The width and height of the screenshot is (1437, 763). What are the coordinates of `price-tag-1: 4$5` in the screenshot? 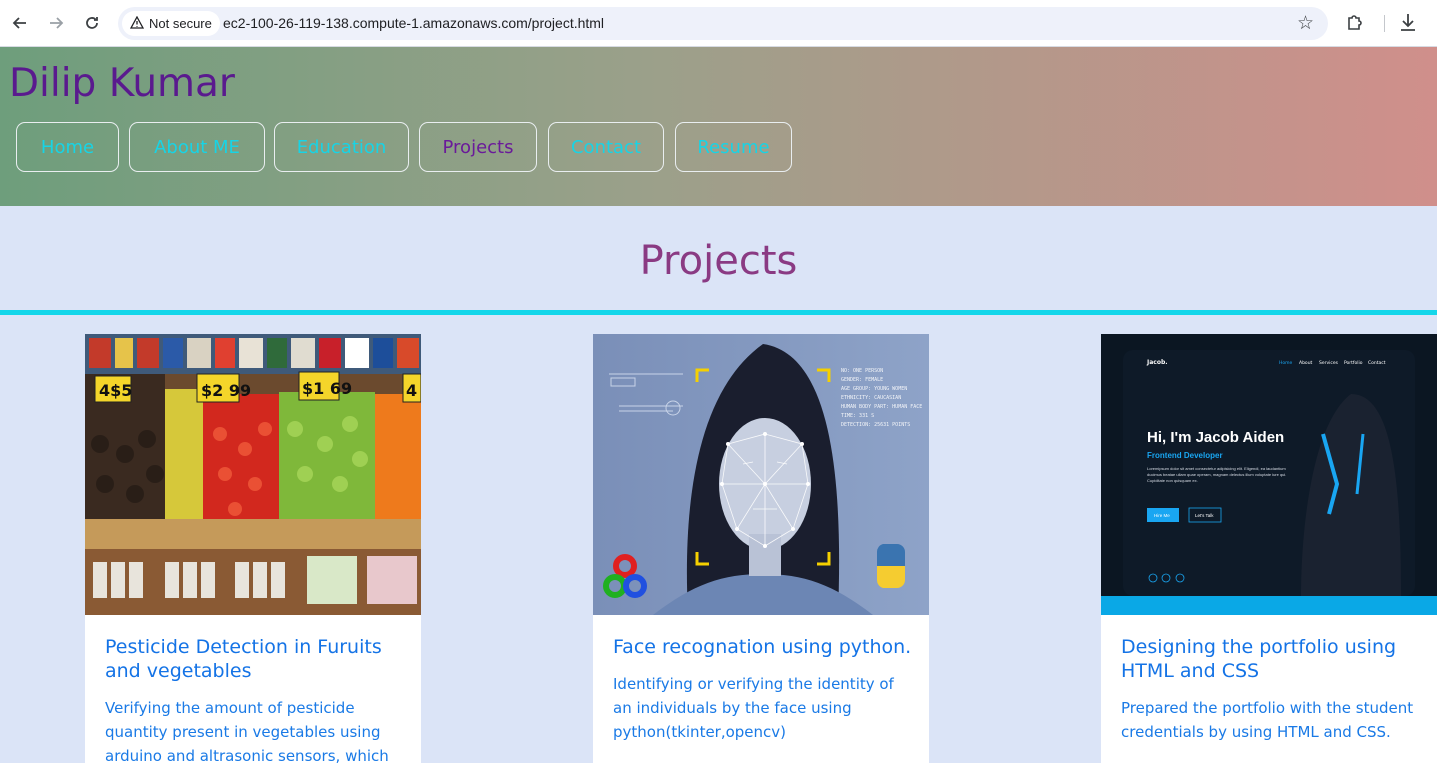 It's located at (115, 390).